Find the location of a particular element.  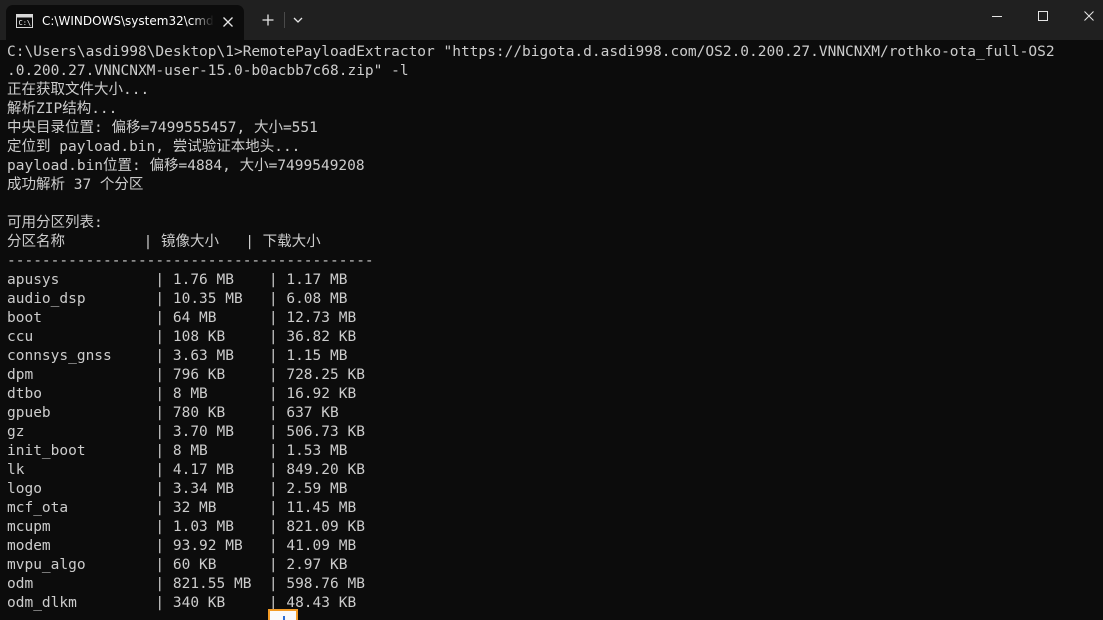

console-line: payload.bin位置: 偏移=4884, 大小=7499549208 is located at coordinates (186, 166).